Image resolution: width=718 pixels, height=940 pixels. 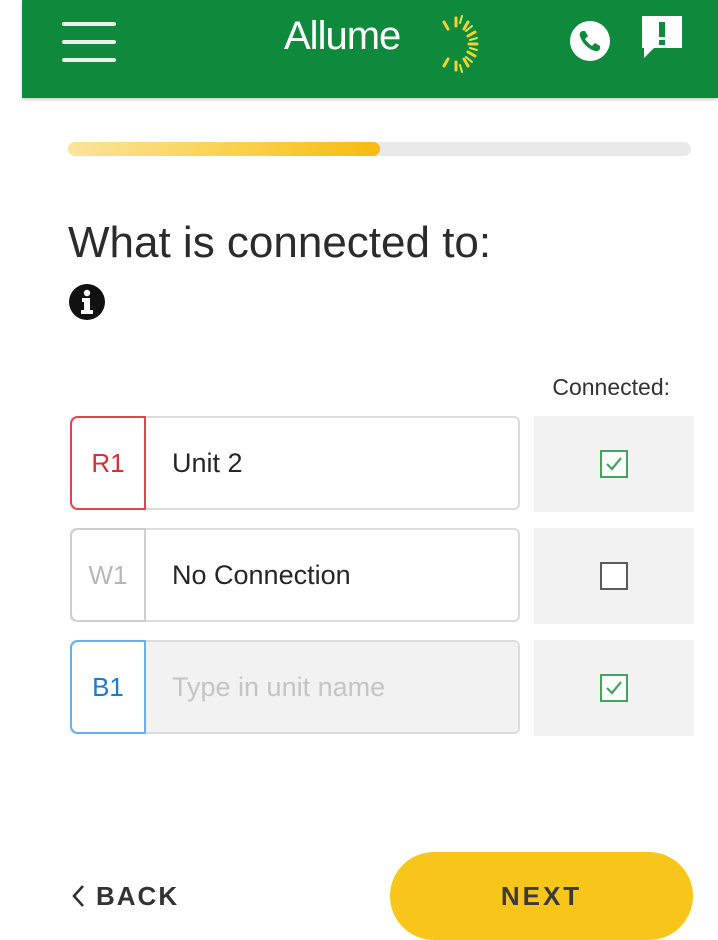 I want to click on app-header: Allume, so click(x=370, y=49).